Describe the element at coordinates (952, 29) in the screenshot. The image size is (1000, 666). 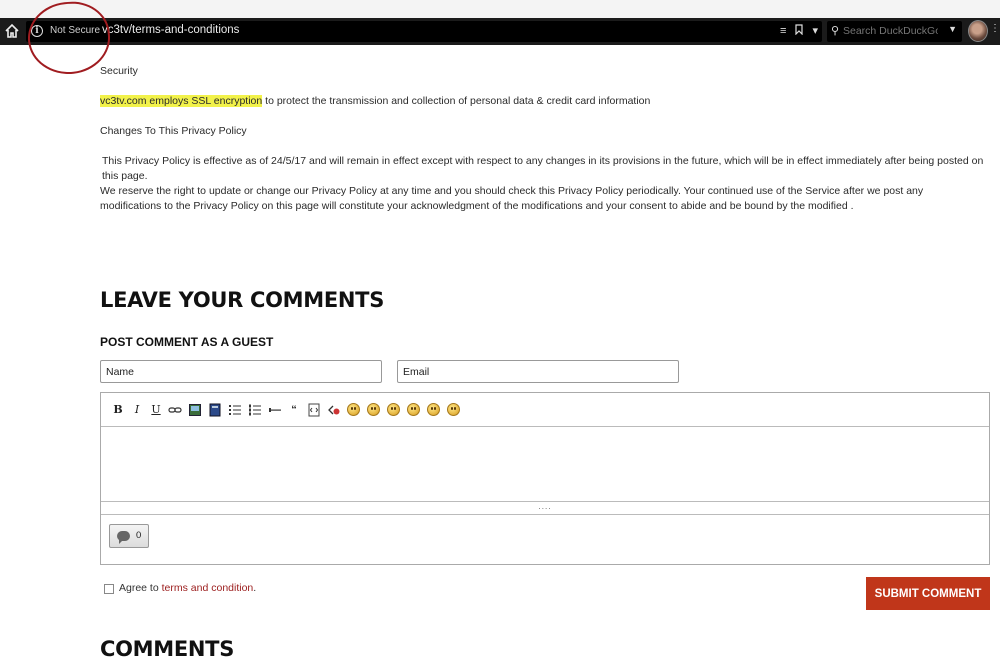
I see `search-engine-dropdown-icon: ▼` at that location.